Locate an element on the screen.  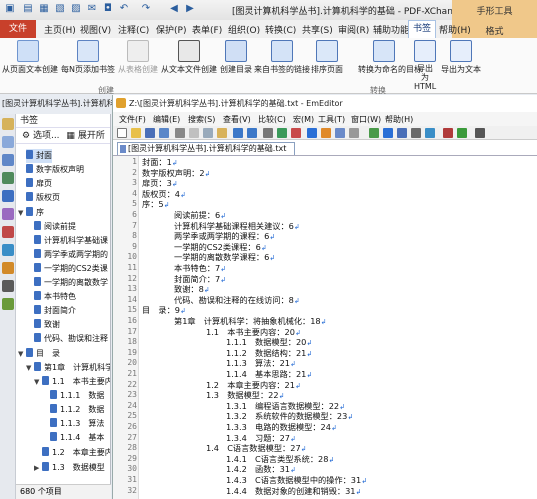
tab-help: 帮助(H) is located at coordinates (455, 29).